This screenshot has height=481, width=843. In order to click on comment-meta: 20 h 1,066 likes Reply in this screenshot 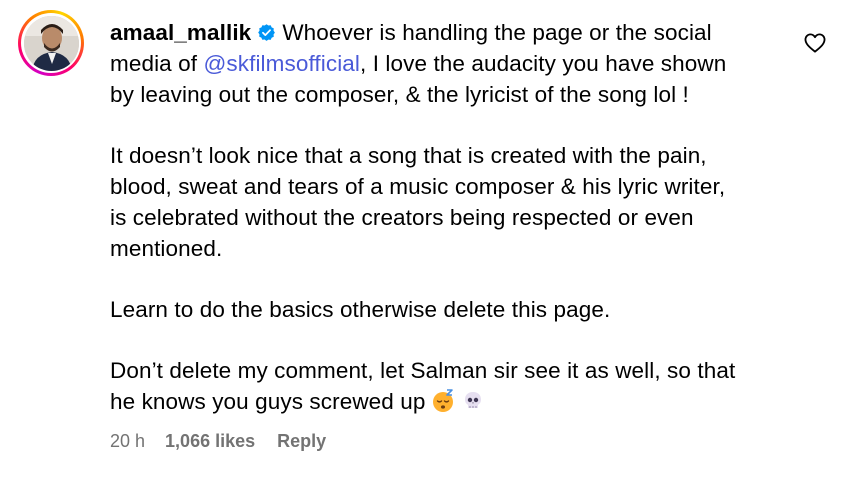, I will do `click(218, 441)`.